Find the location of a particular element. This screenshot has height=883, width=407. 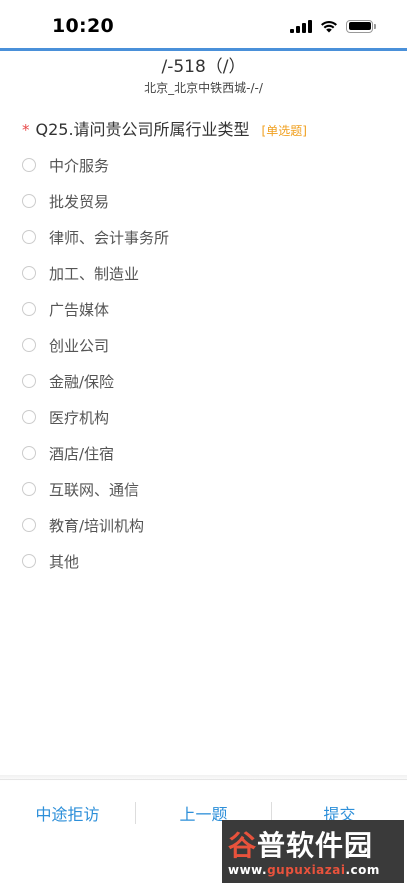

watermark-logo-text: 谷普软件园 is located at coordinates (300, 844).